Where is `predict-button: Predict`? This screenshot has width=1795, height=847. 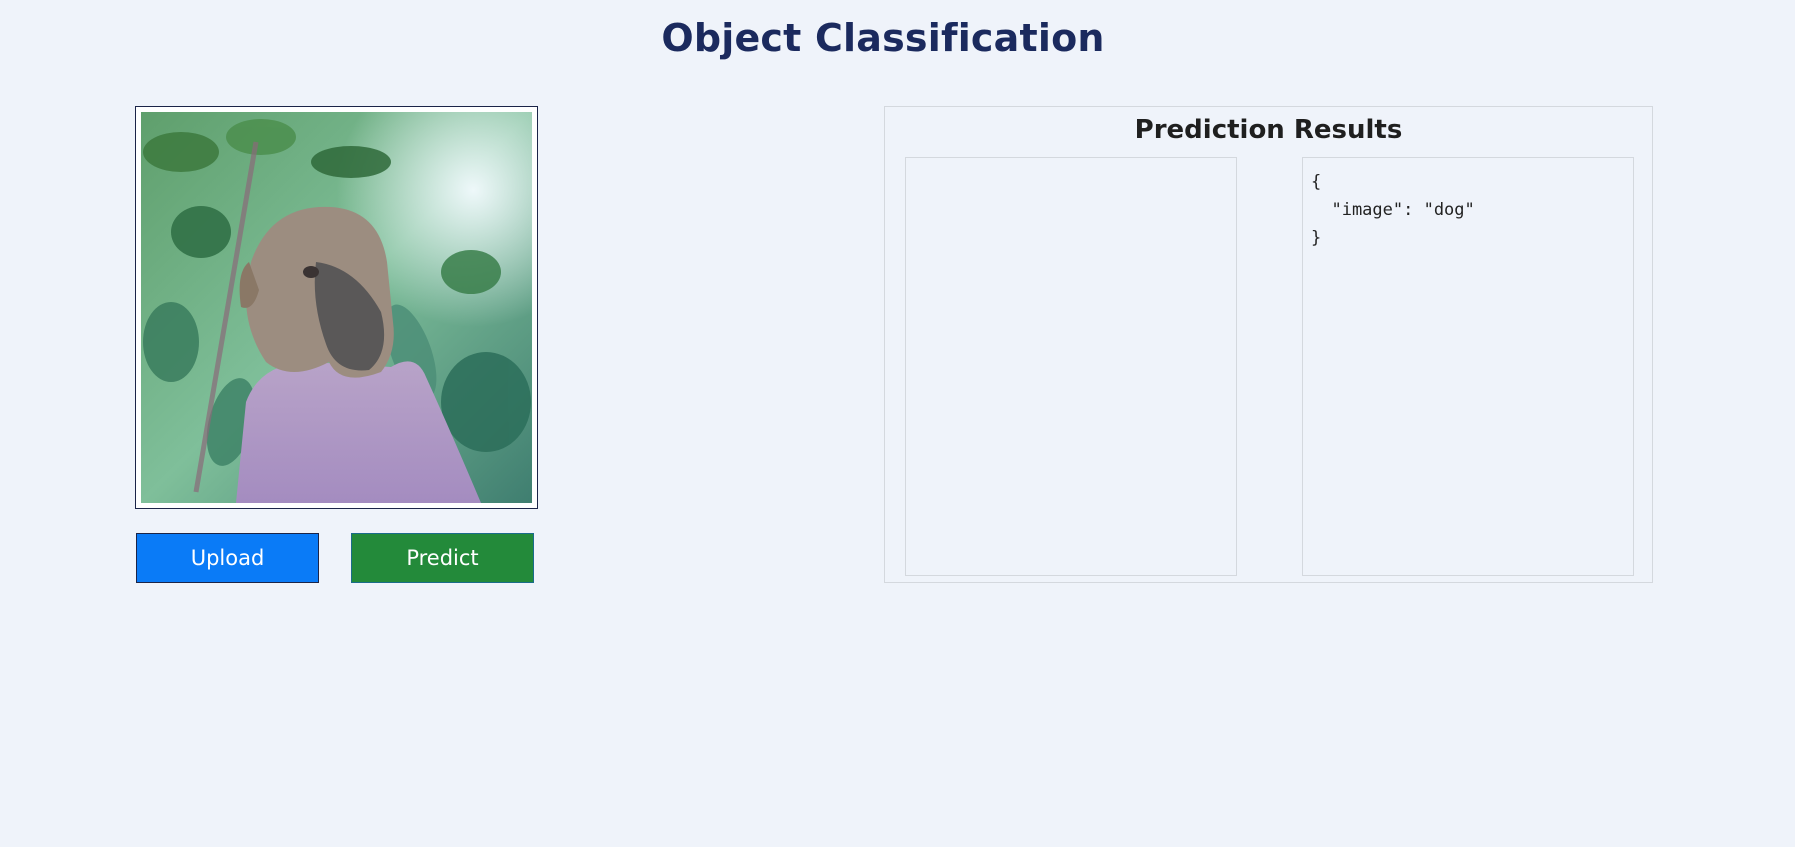 predict-button: Predict is located at coordinates (442, 558).